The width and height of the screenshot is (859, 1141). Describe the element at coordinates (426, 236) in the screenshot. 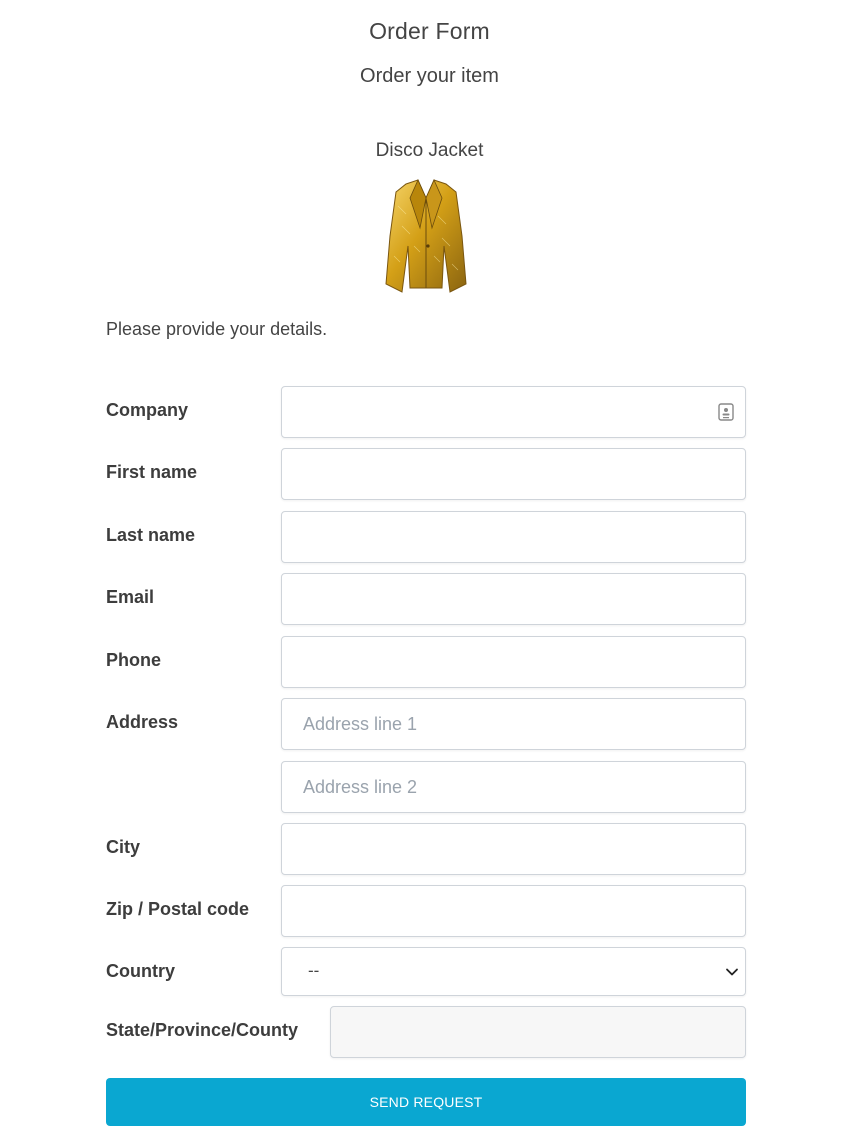

I see `gold-jacket-image` at that location.